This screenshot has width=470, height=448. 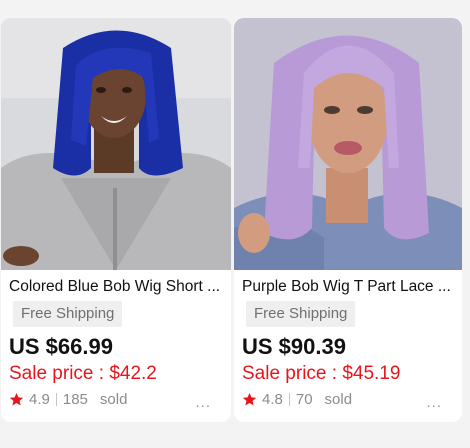 I want to click on product-price: US $90.39, so click(x=294, y=346).